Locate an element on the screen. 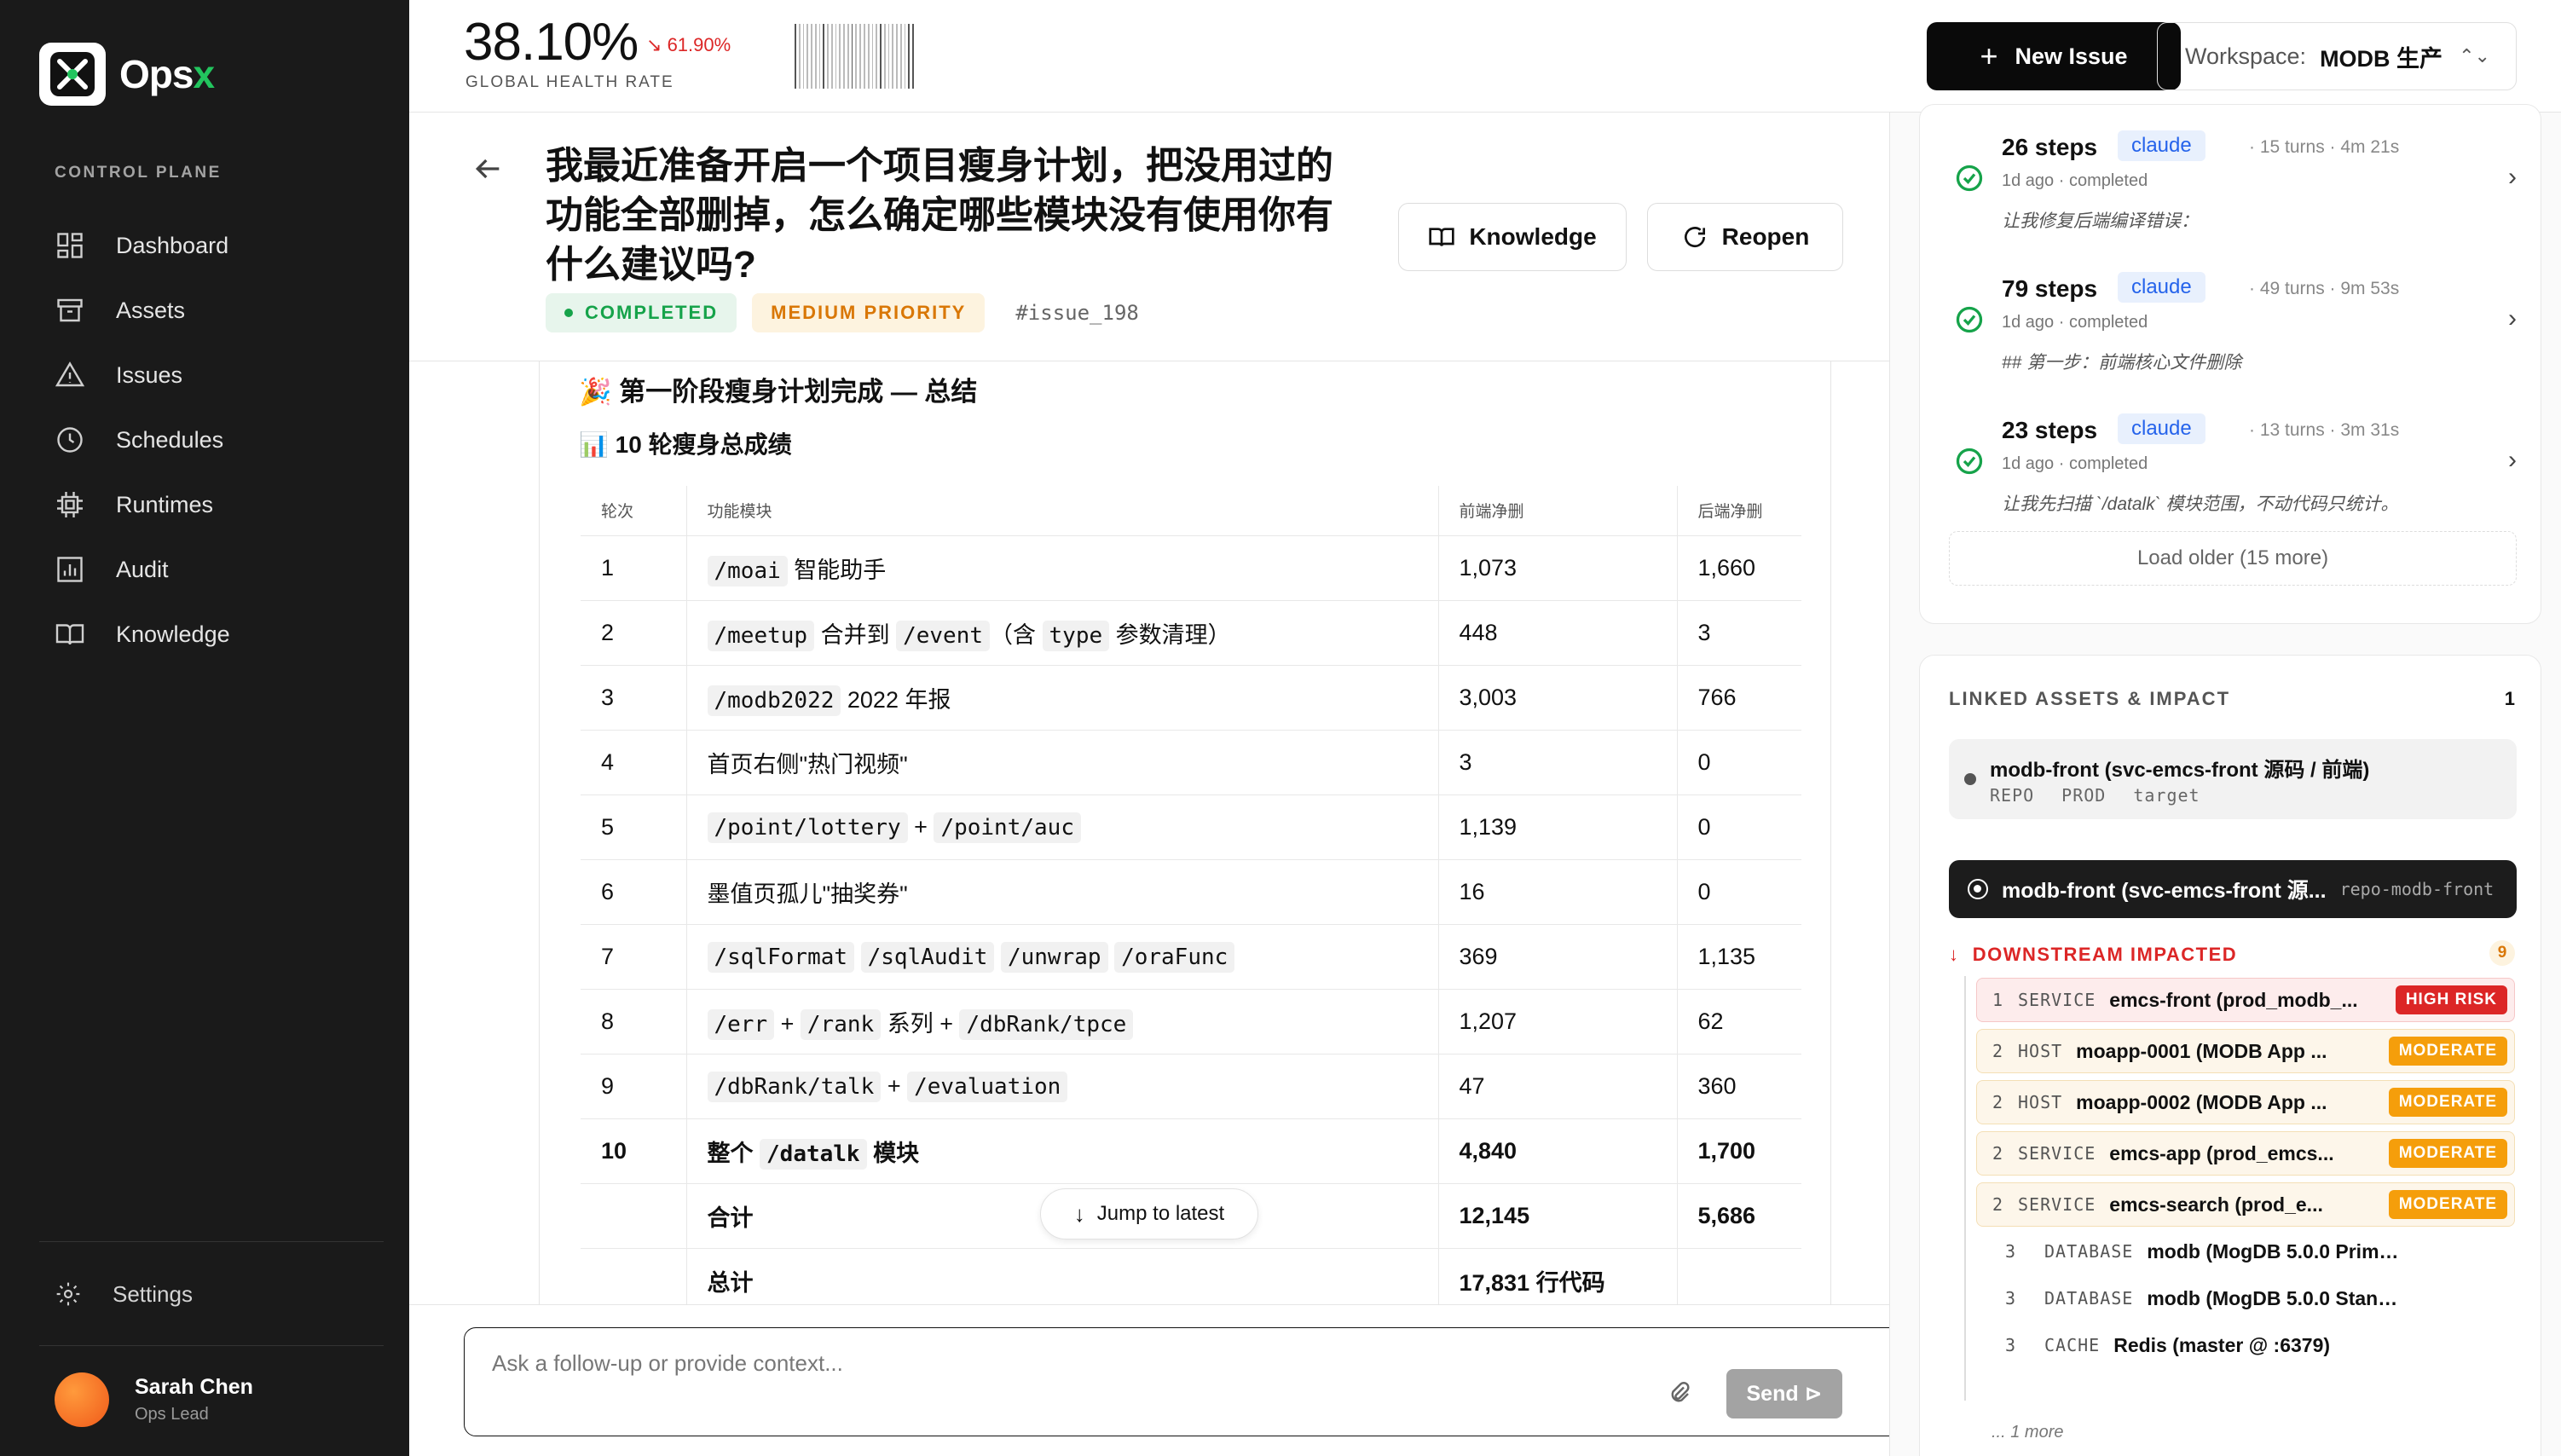 The height and width of the screenshot is (1456, 2561). impacted-asset: 2 SERVICE emcs-app (prod_emcs... MODERATE is located at coordinates (2246, 1153).